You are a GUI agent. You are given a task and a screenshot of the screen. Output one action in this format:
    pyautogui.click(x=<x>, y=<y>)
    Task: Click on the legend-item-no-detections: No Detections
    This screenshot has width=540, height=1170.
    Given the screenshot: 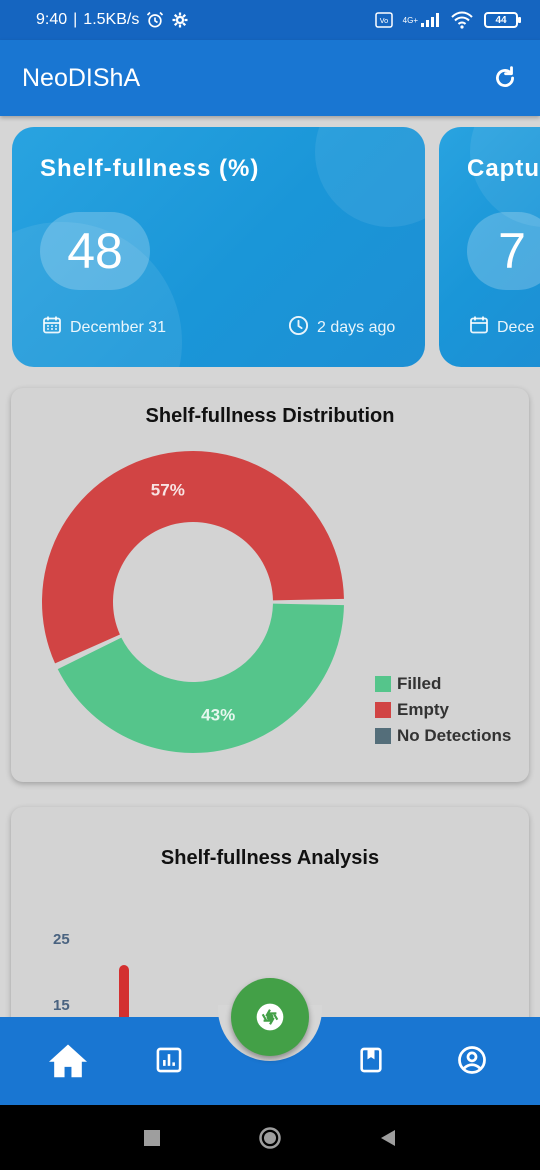 What is the action you would take?
    pyautogui.click(x=443, y=736)
    